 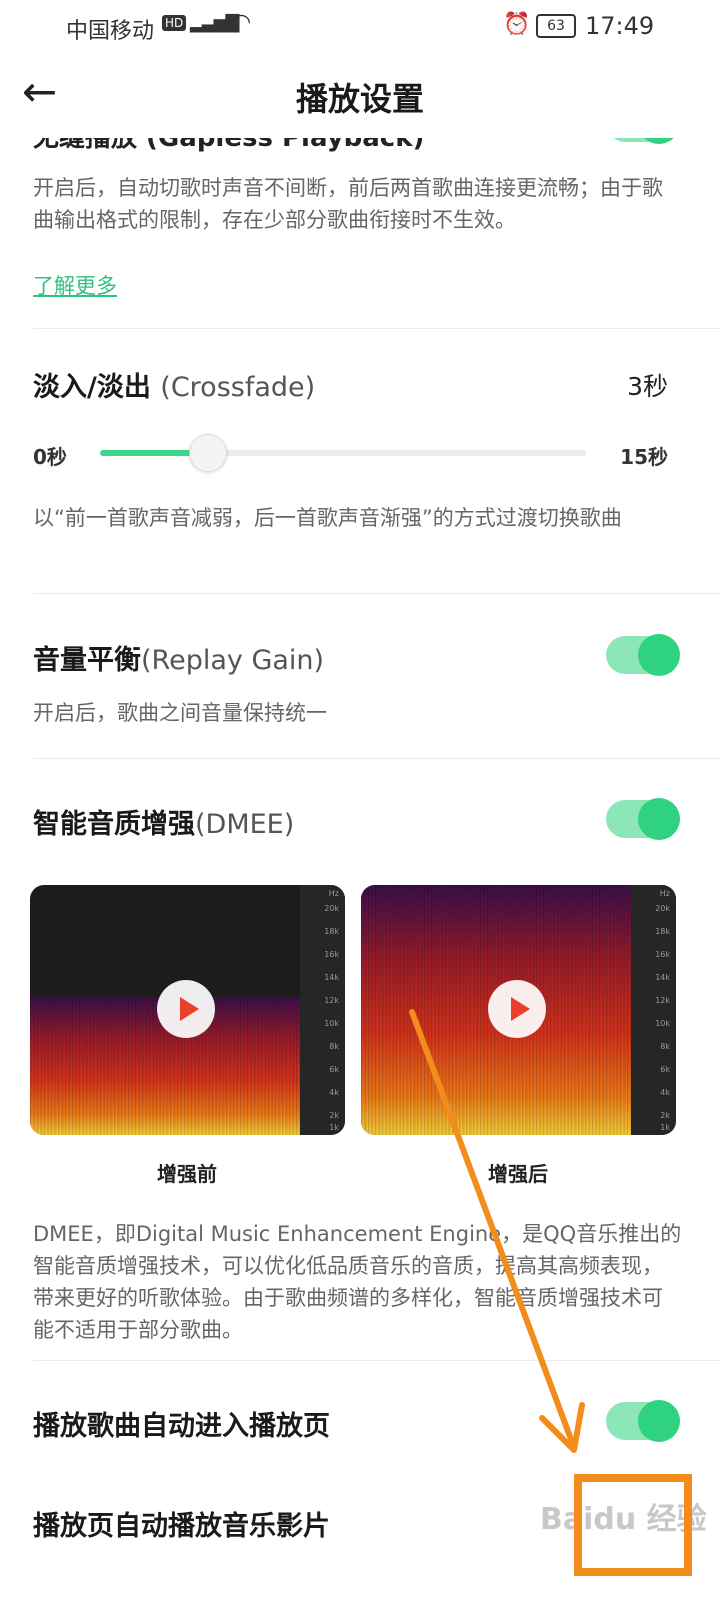 What do you see at coordinates (644, 457) in the screenshot?
I see `slider-max-label: 15秒` at bounding box center [644, 457].